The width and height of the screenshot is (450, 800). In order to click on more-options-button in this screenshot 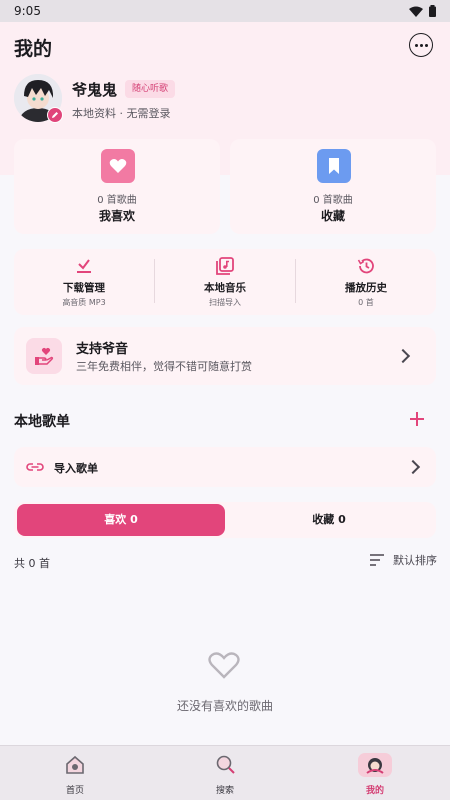, I will do `click(421, 45)`.